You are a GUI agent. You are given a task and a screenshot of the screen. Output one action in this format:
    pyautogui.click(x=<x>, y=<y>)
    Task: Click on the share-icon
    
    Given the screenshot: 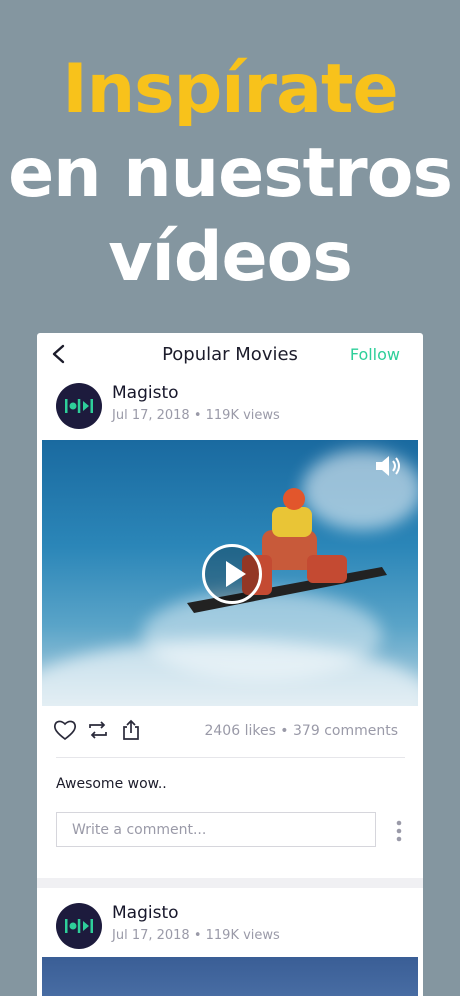 What is the action you would take?
    pyautogui.click(x=131, y=730)
    